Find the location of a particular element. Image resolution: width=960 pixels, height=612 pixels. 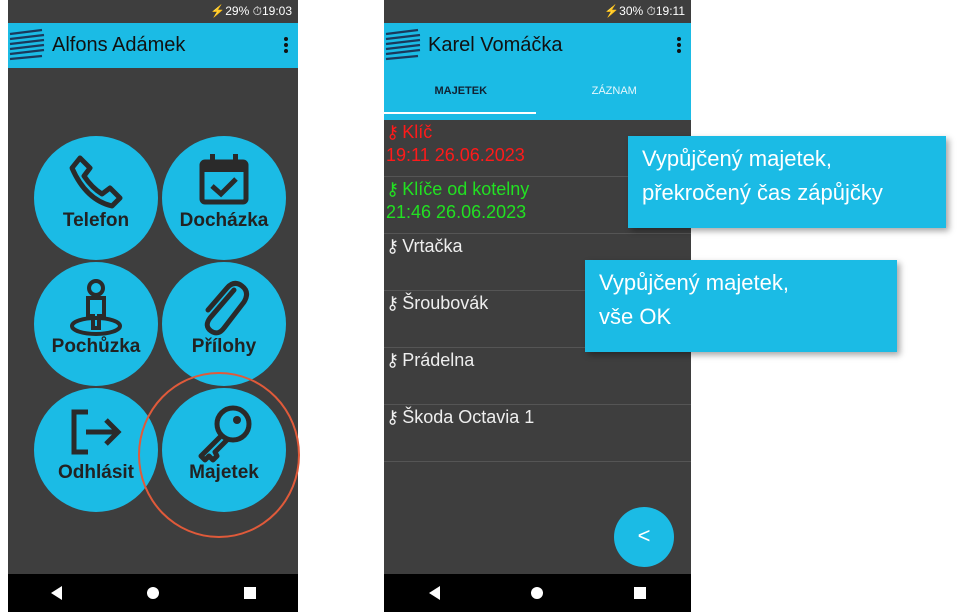

person-pin-icon is located at coordinates (96, 307).